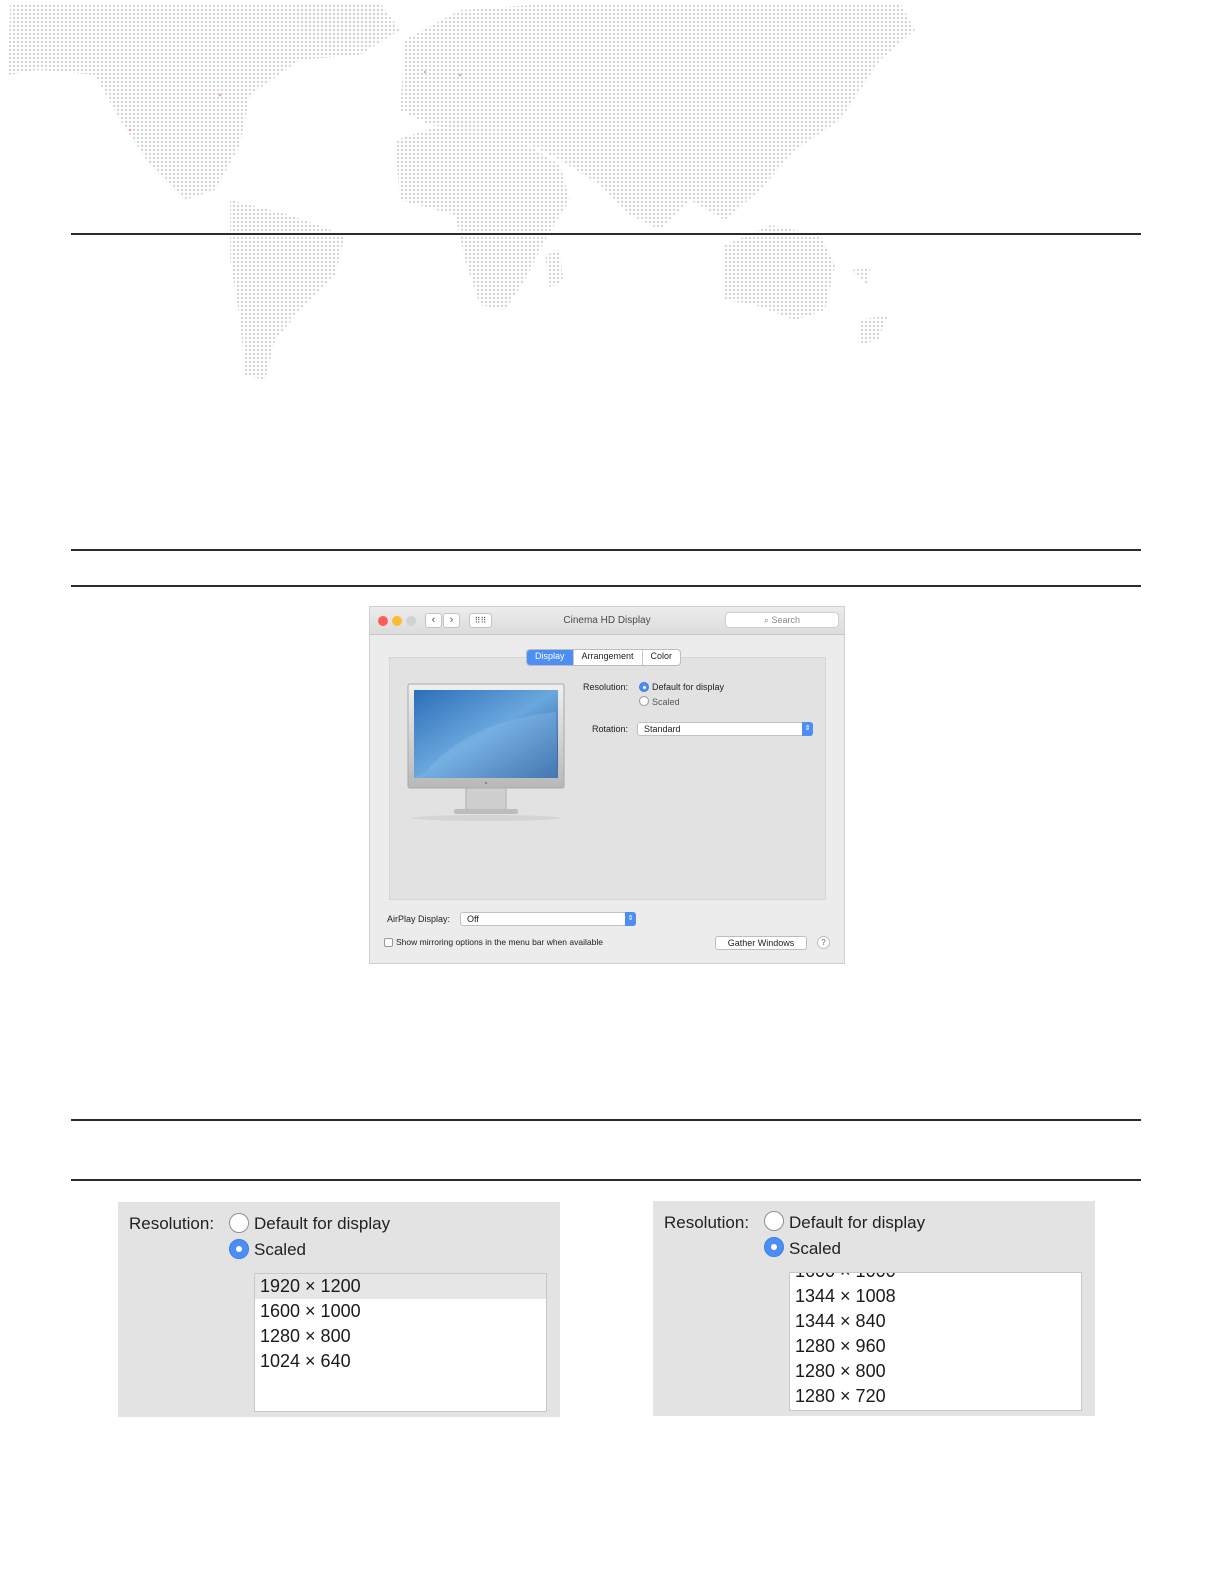 This screenshot has width=1224, height=1584. I want to click on preference-tabs: Display Arrangement Color, so click(604, 657).